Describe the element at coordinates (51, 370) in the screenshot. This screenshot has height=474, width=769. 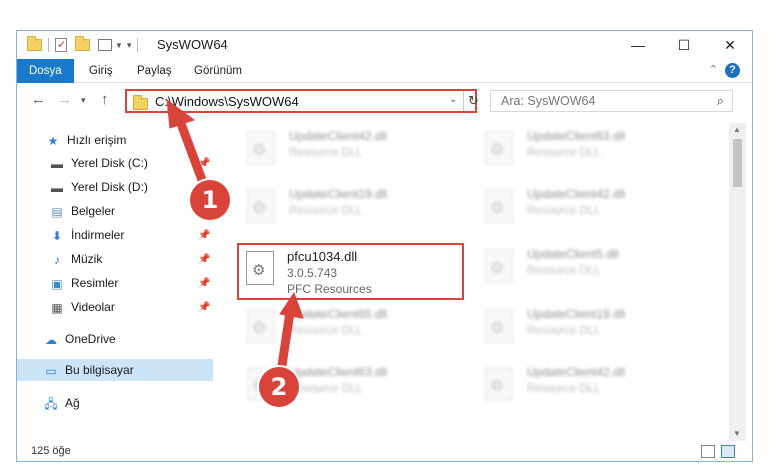
I see `computer-icon: ▭` at that location.